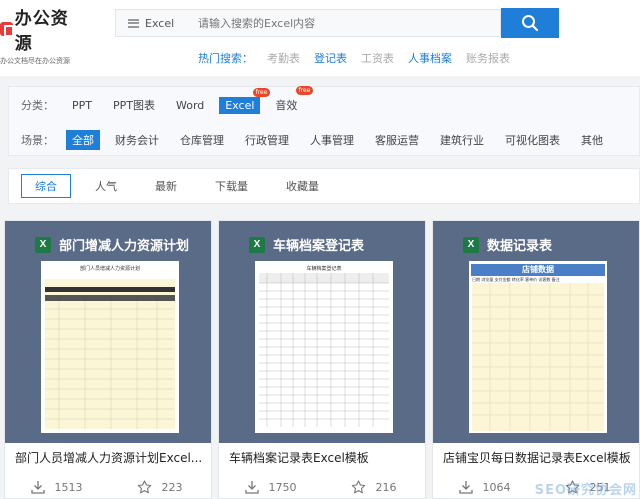  I want to click on download-count-value: 1513, so click(68, 487).